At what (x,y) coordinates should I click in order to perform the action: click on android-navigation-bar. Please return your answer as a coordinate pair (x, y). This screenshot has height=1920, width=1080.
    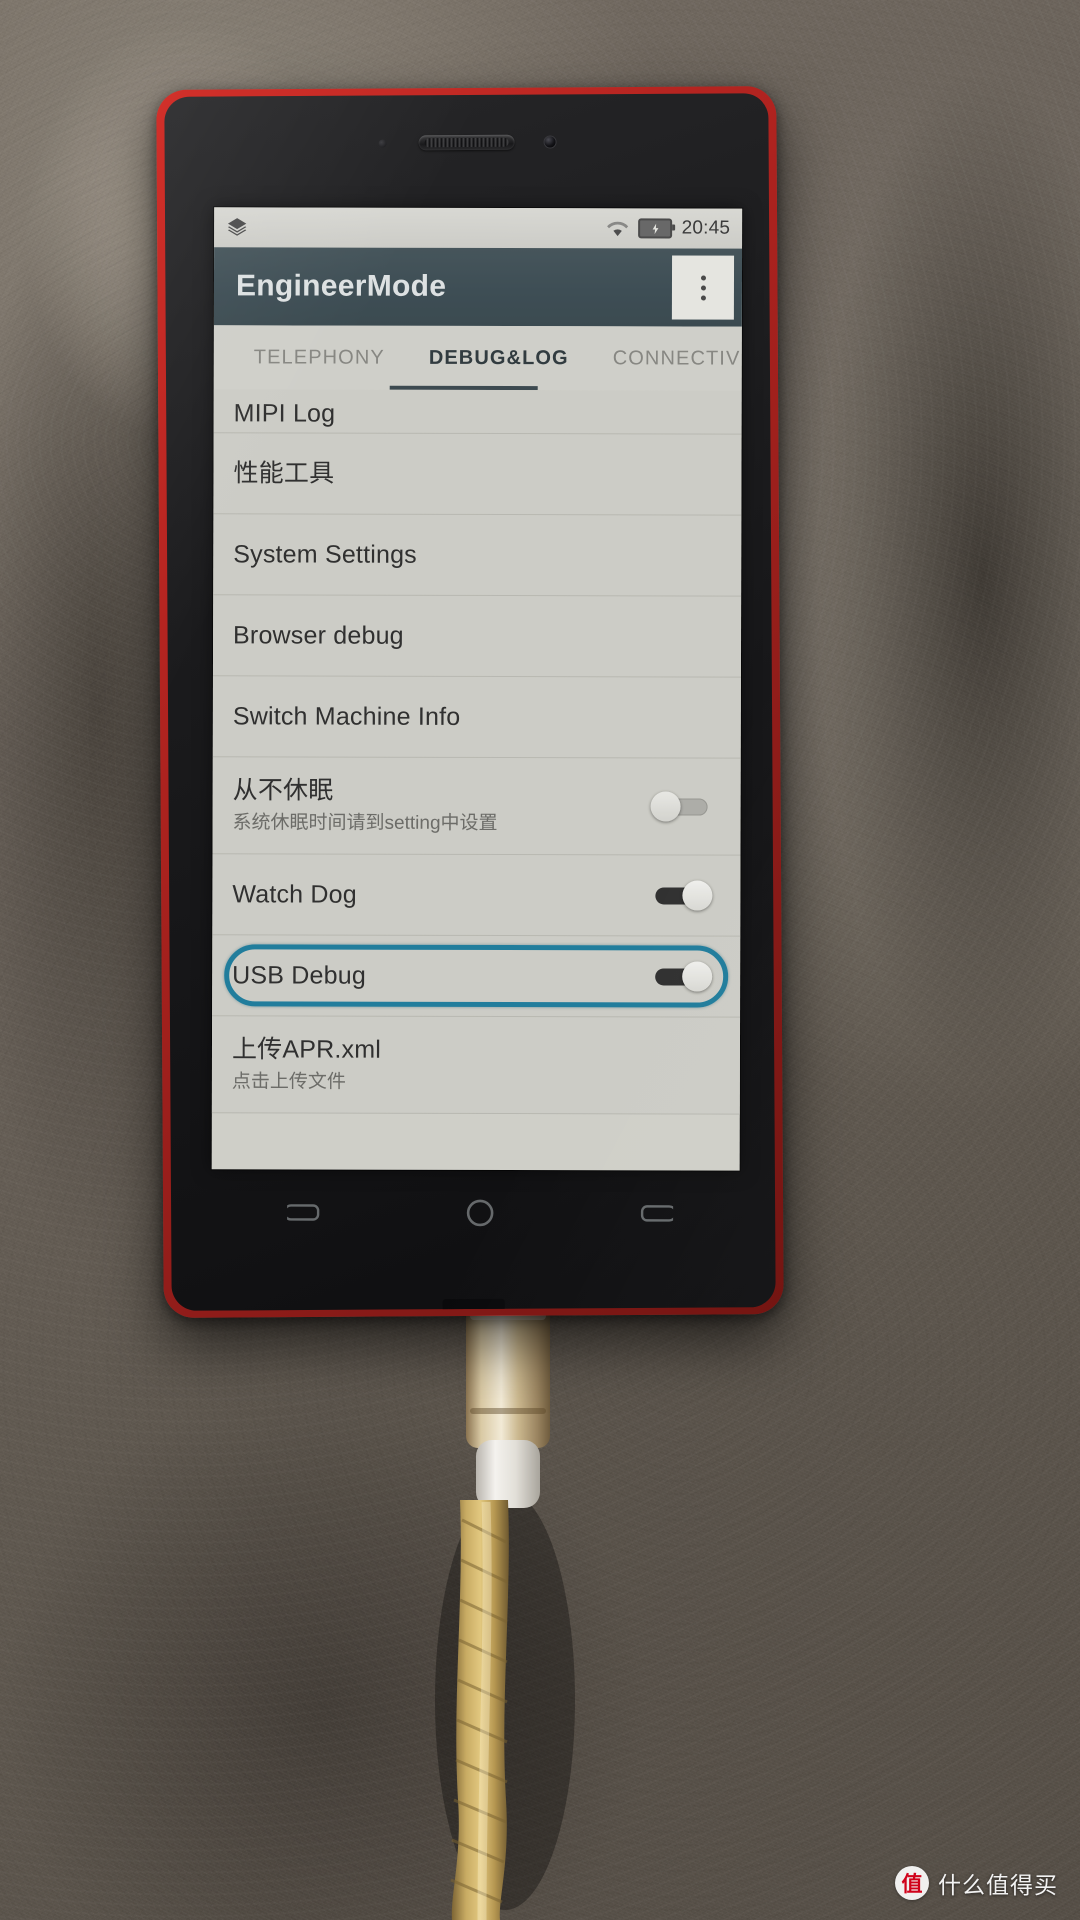
    Looking at the image, I should click on (480, 1212).